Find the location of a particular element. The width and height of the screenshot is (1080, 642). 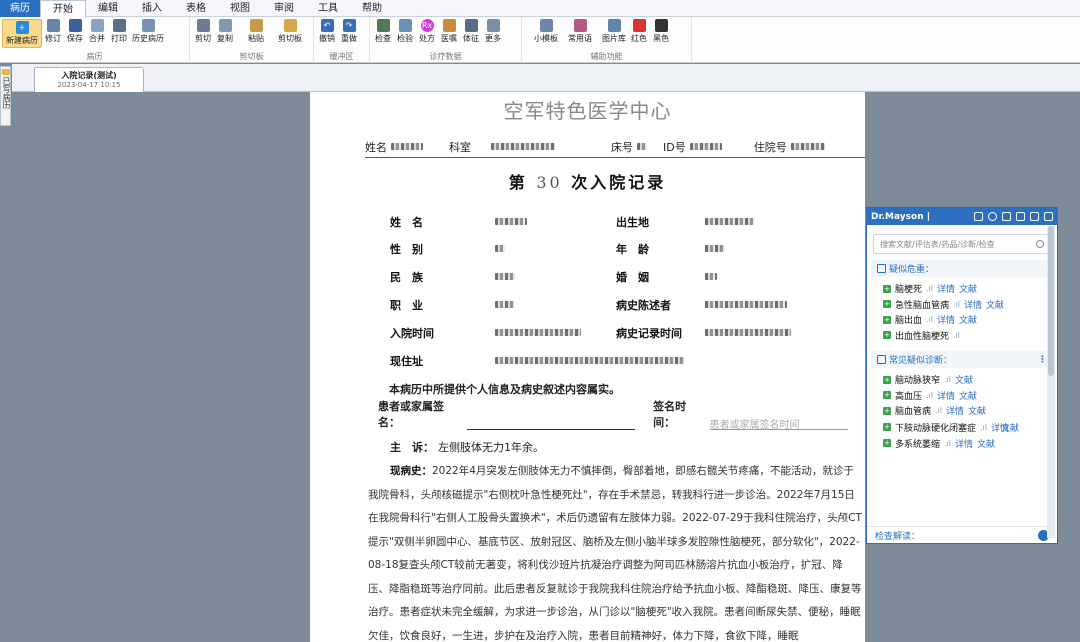

signature-input is located at coordinates (551, 424).